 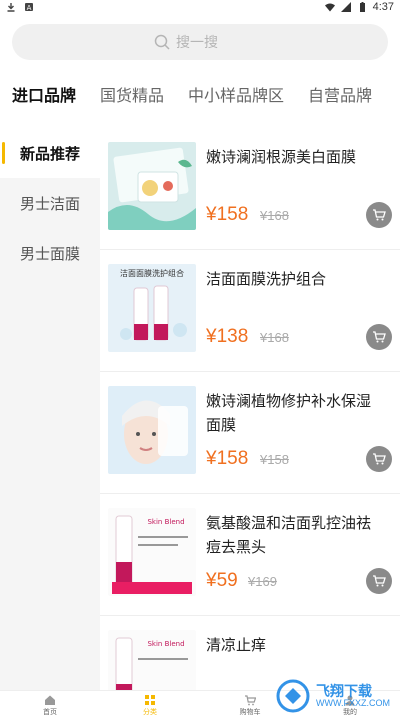 I want to click on thumb-caption: 洁面面膜洗护组合, so click(x=152, y=273).